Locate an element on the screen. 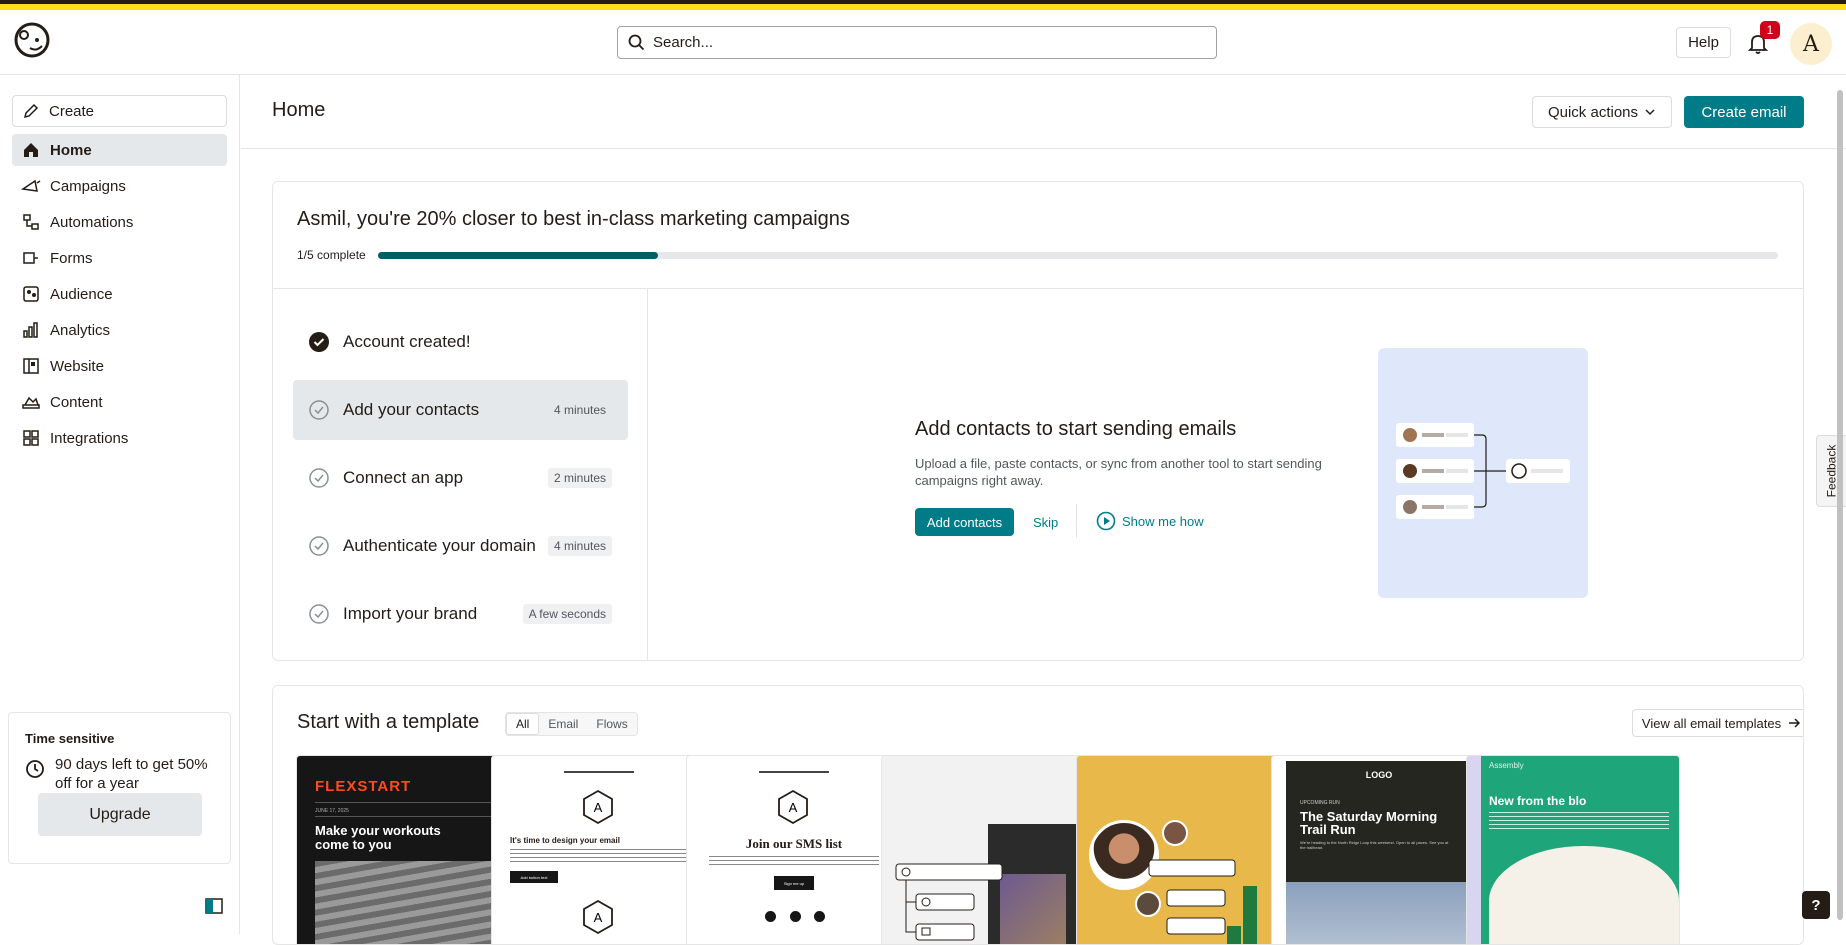 The width and height of the screenshot is (1846, 945). template-brand: LOGO is located at coordinates (1379, 775).